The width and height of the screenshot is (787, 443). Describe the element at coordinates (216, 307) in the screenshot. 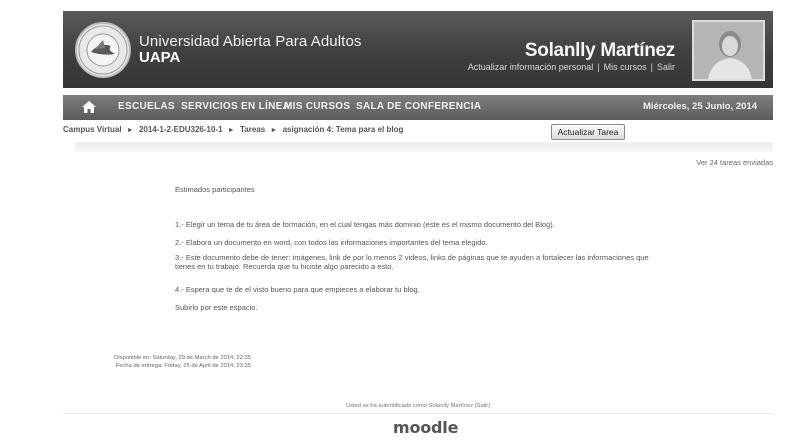

I see `assignment-closing: Subirlo por este espacio.` at that location.